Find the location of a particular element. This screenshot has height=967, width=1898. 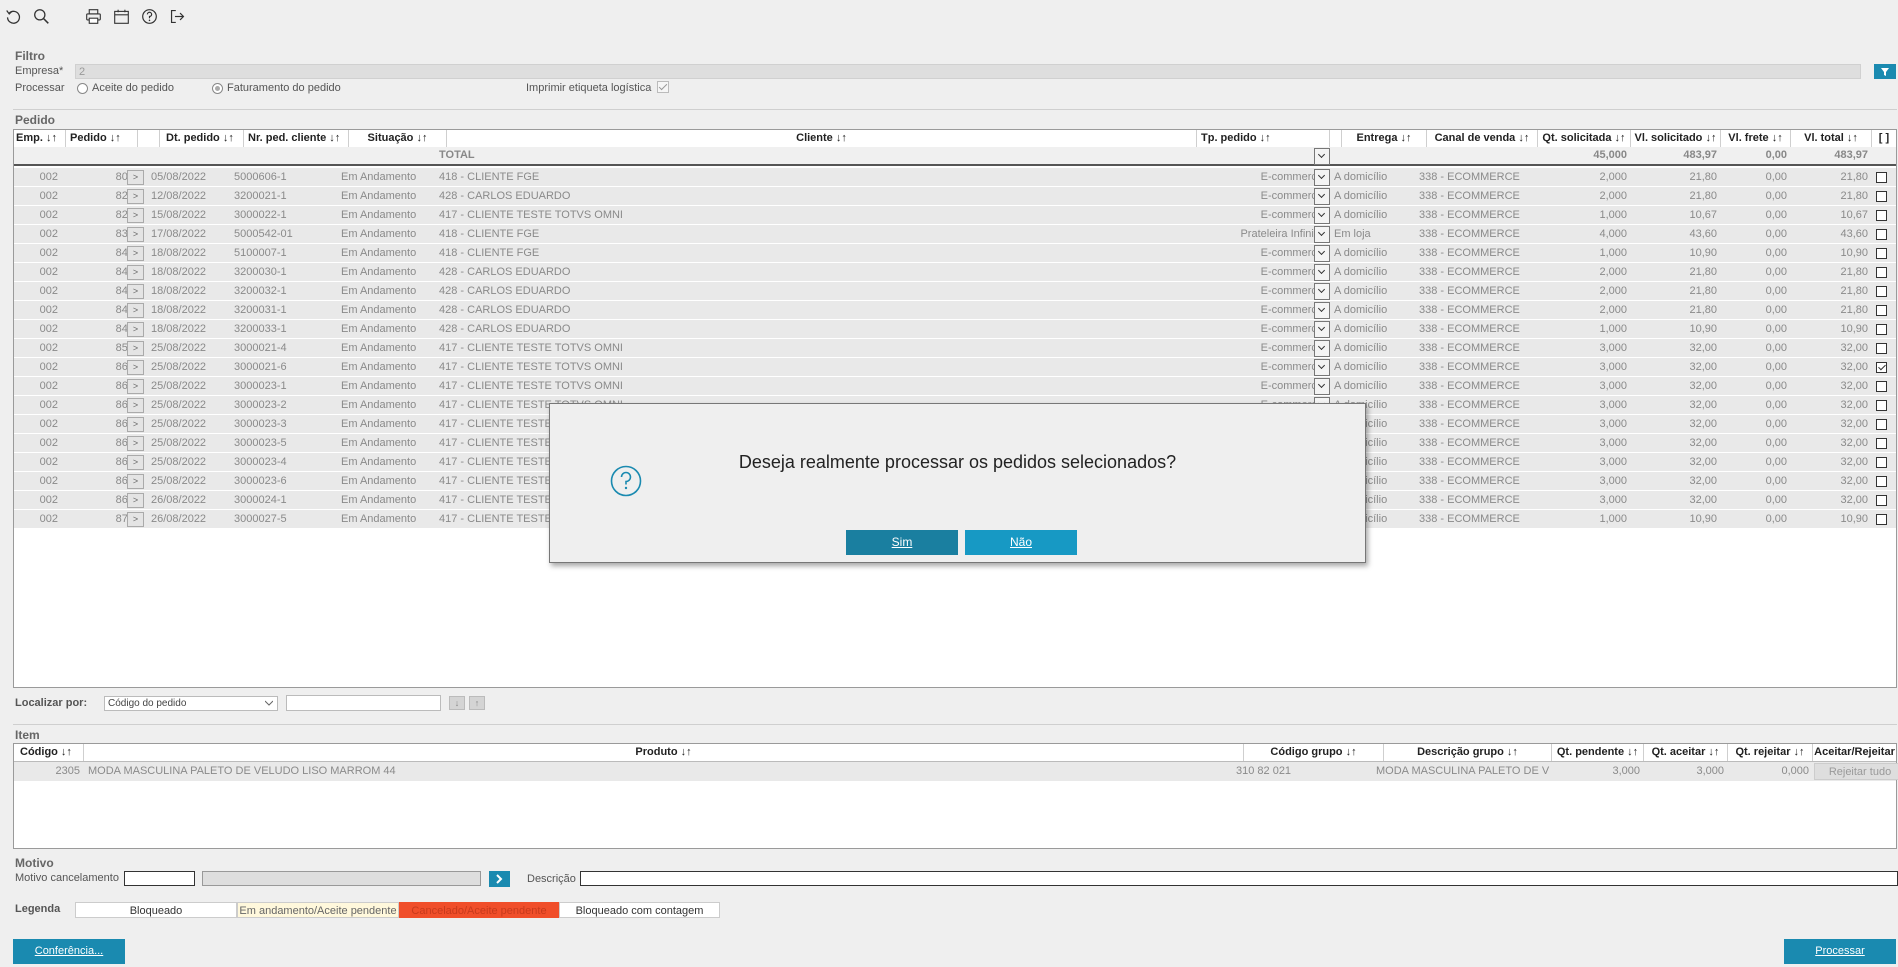

col-pedido: Pedido ↓↑ is located at coordinates (102, 138).